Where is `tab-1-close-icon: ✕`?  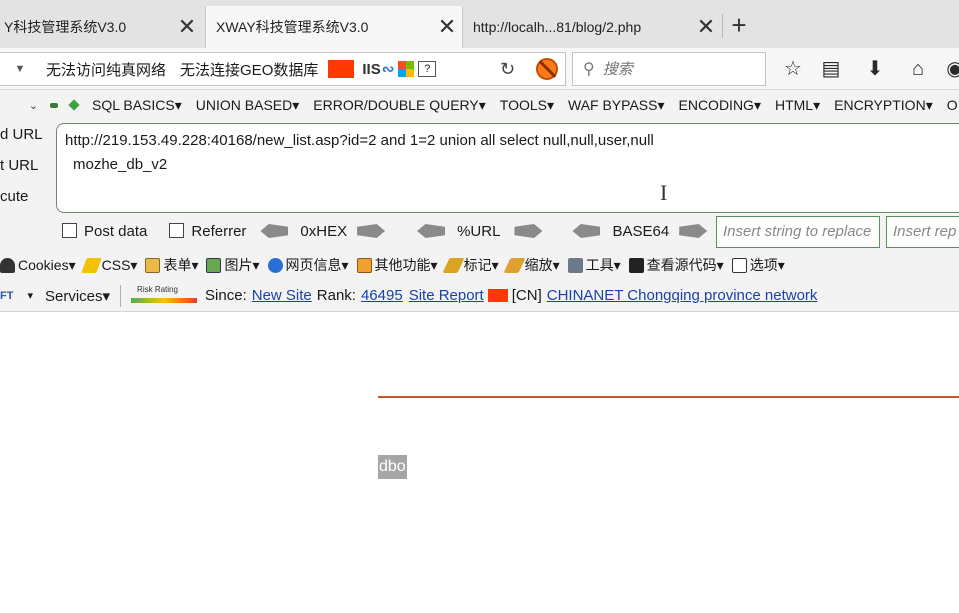
tab-1-close-icon: ✕ is located at coordinates (187, 27).